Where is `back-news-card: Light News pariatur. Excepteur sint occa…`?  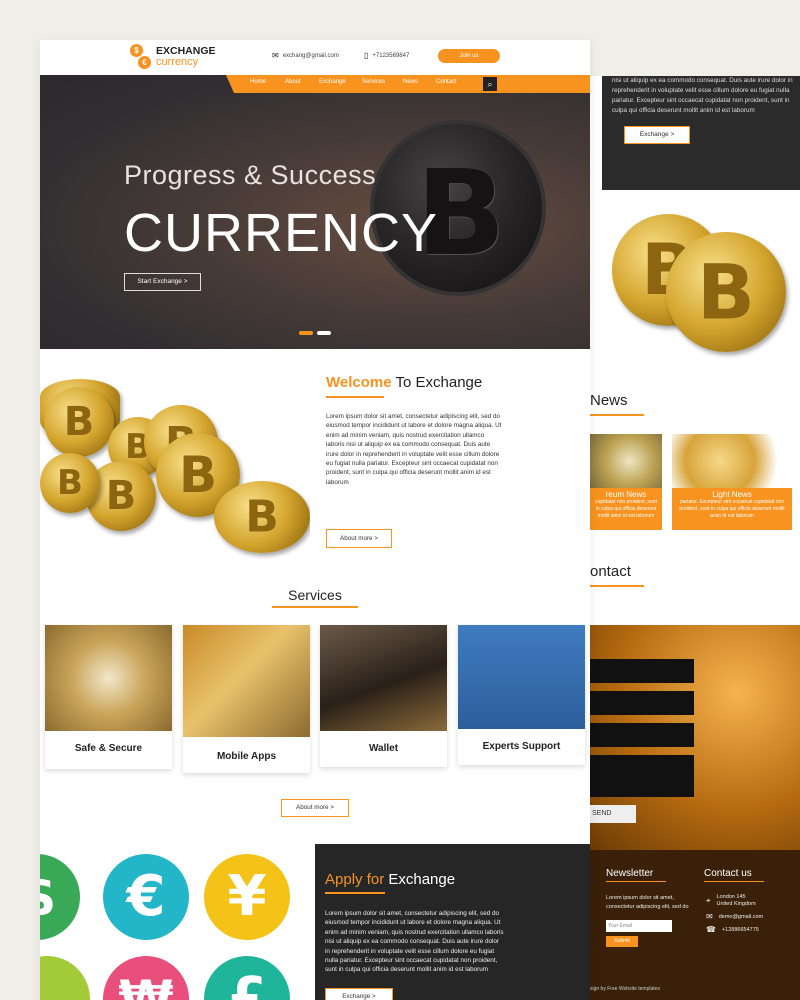
back-news-card: Light News pariatur. Excepteur sint occa… is located at coordinates (732, 482).